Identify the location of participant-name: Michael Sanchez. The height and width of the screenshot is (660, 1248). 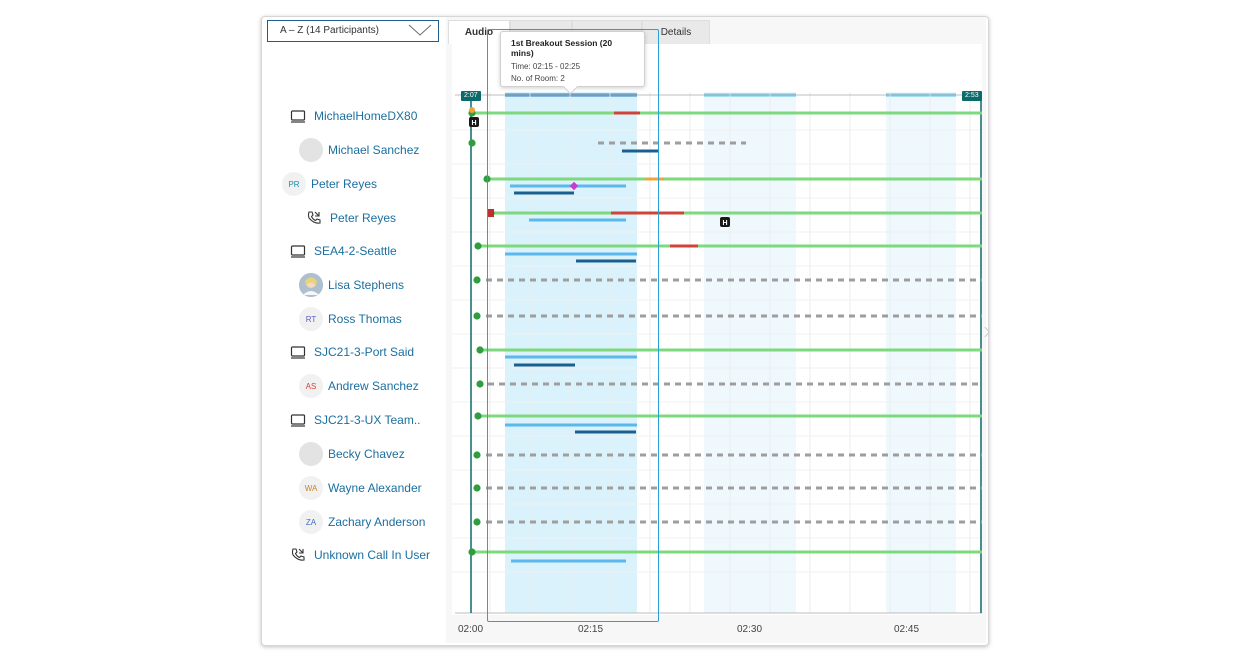
(374, 150).